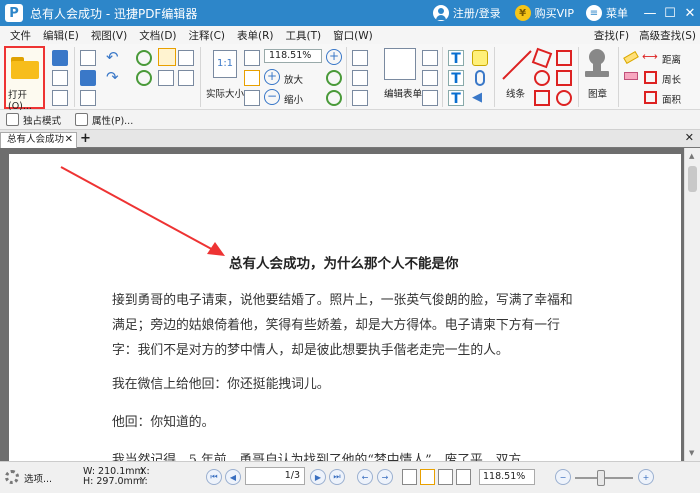 The image size is (700, 493). What do you see at coordinates (650, 77) in the screenshot?
I see `perimeter-icon` at bounding box center [650, 77].